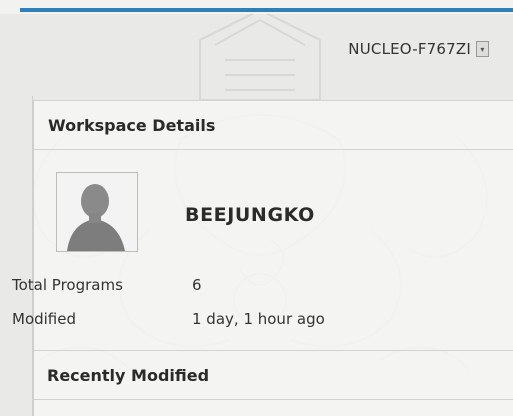 The height and width of the screenshot is (416, 513). Describe the element at coordinates (266, 10) in the screenshot. I see `accent-stripe` at that location.